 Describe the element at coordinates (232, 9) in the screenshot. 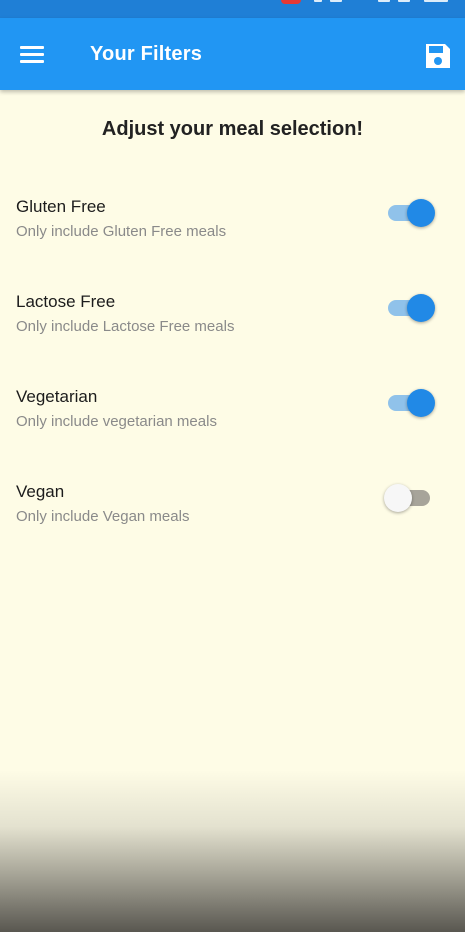

I see `status-bar` at that location.